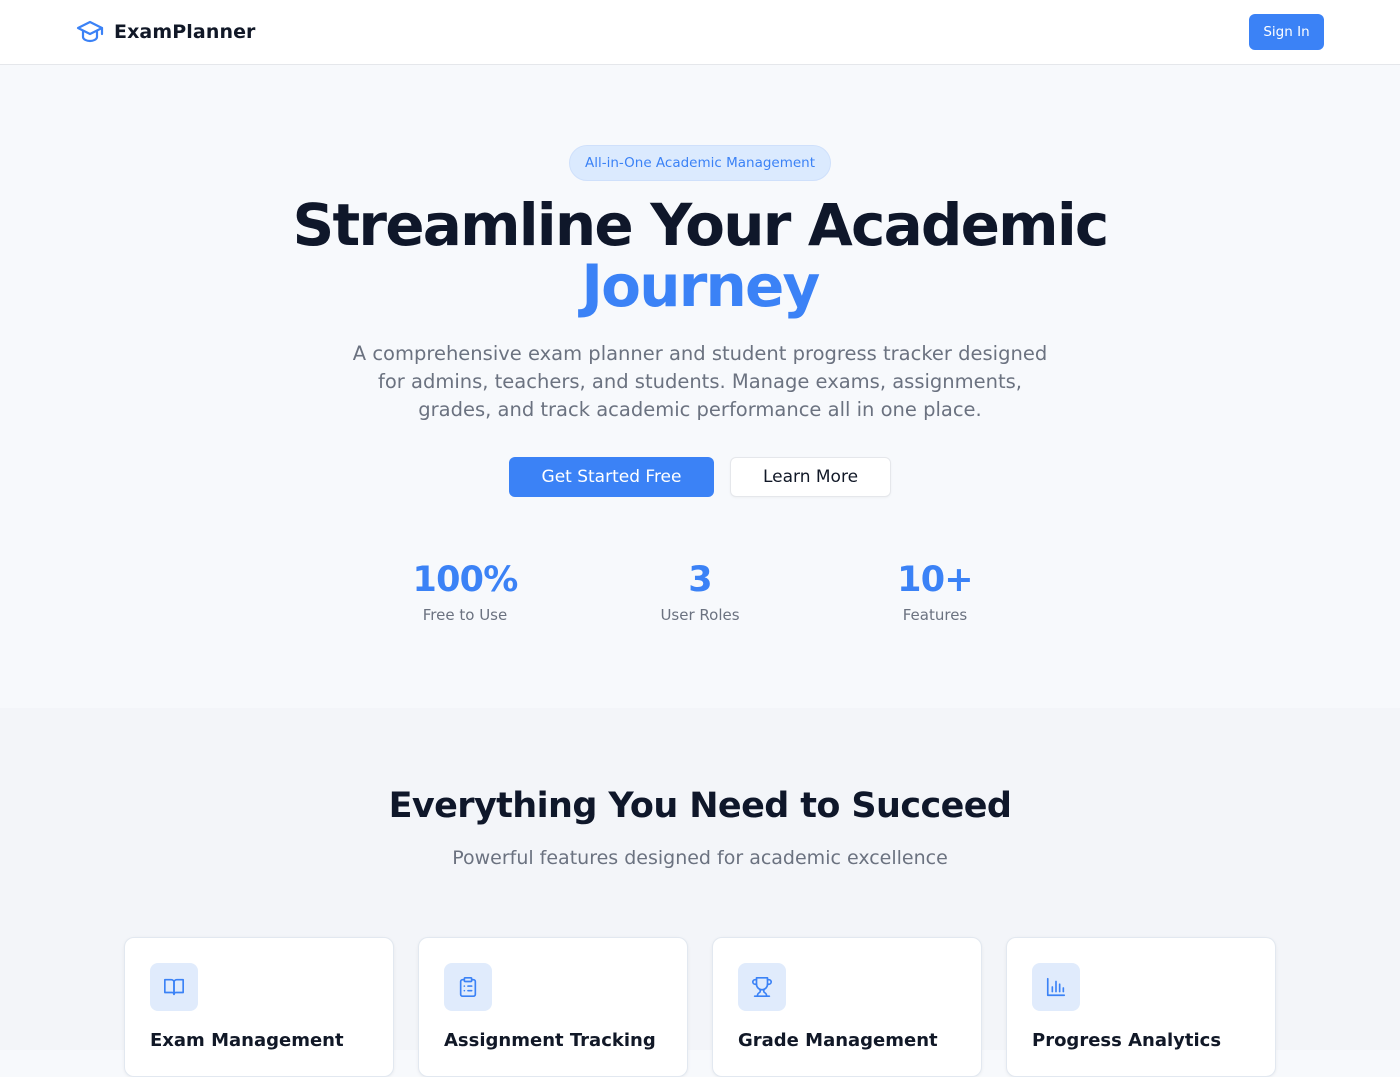 Image resolution: width=1400 pixels, height=1077 pixels. What do you see at coordinates (701, 225) in the screenshot?
I see `hero-title-line-1: Streamline Your Academic` at bounding box center [701, 225].